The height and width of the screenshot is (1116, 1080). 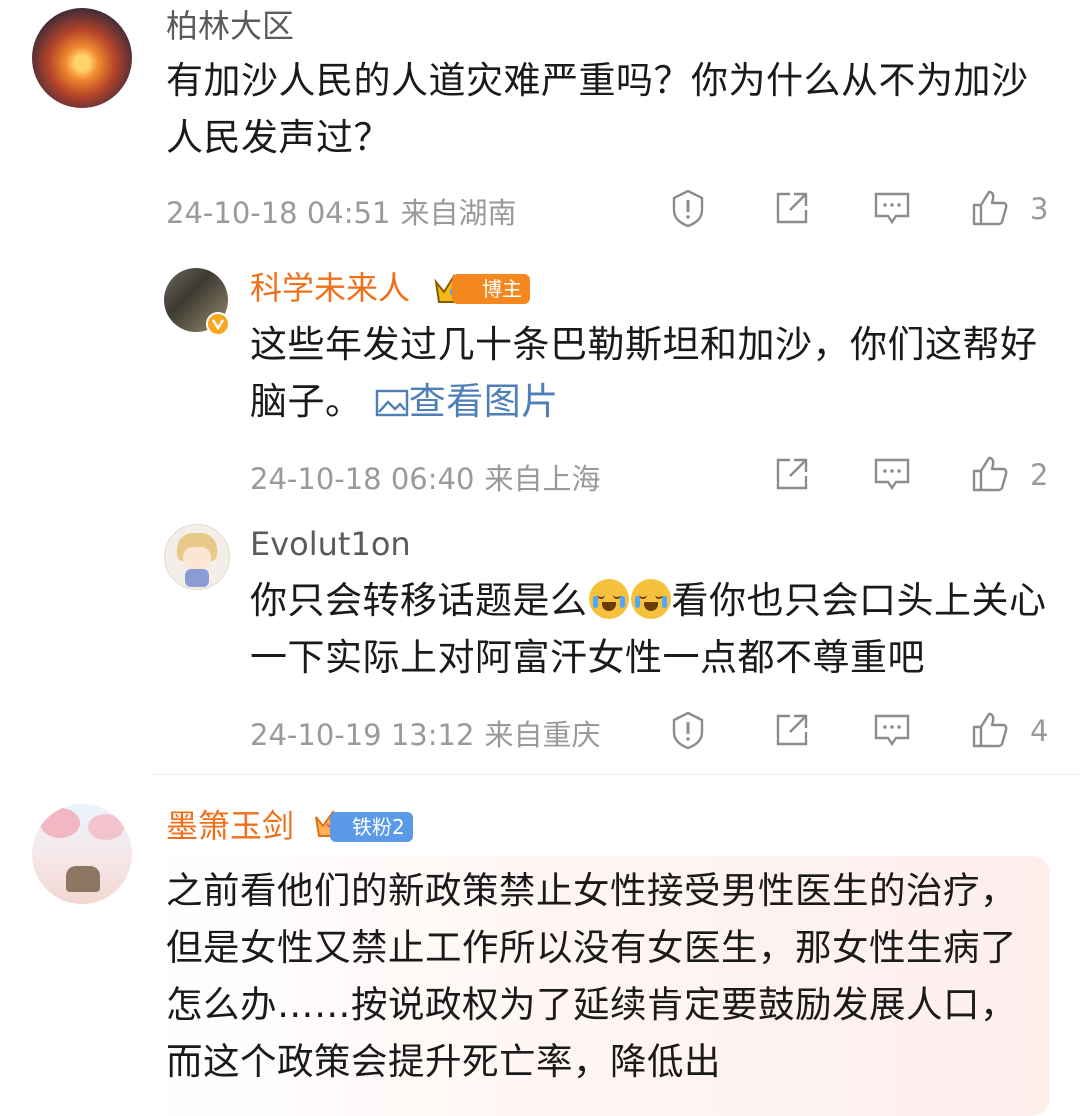 What do you see at coordinates (330, 288) in the screenshot?
I see `username: 科学未来人` at bounding box center [330, 288].